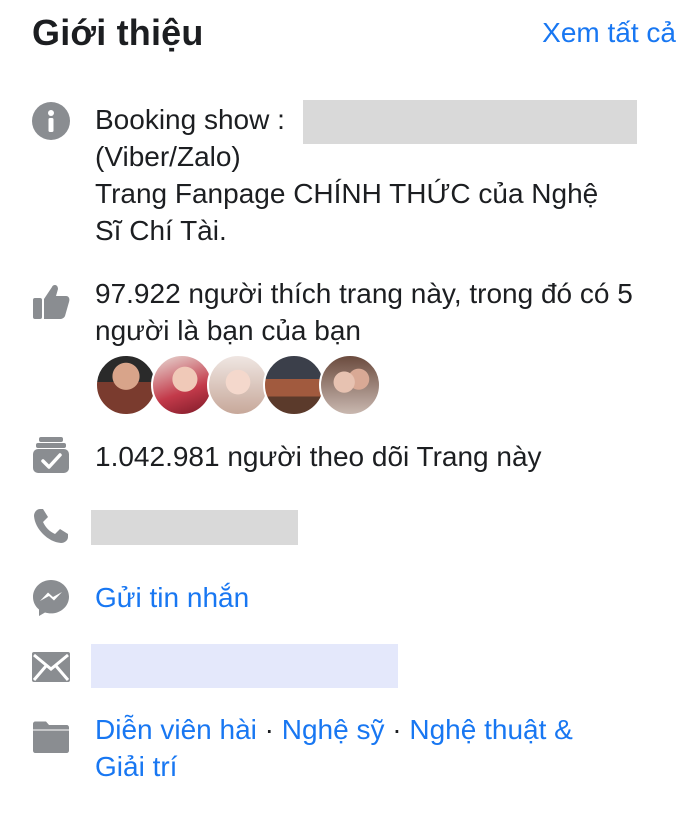  I want to click on booking-label: Booking show :, so click(190, 119).